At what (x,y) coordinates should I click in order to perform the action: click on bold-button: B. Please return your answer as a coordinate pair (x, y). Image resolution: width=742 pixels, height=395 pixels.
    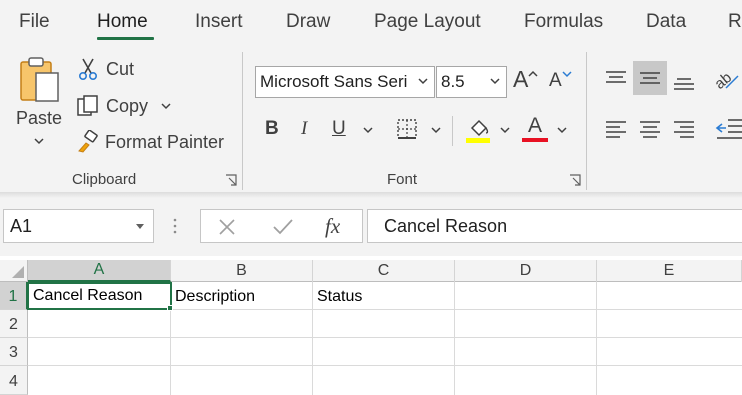
    Looking at the image, I should click on (272, 129).